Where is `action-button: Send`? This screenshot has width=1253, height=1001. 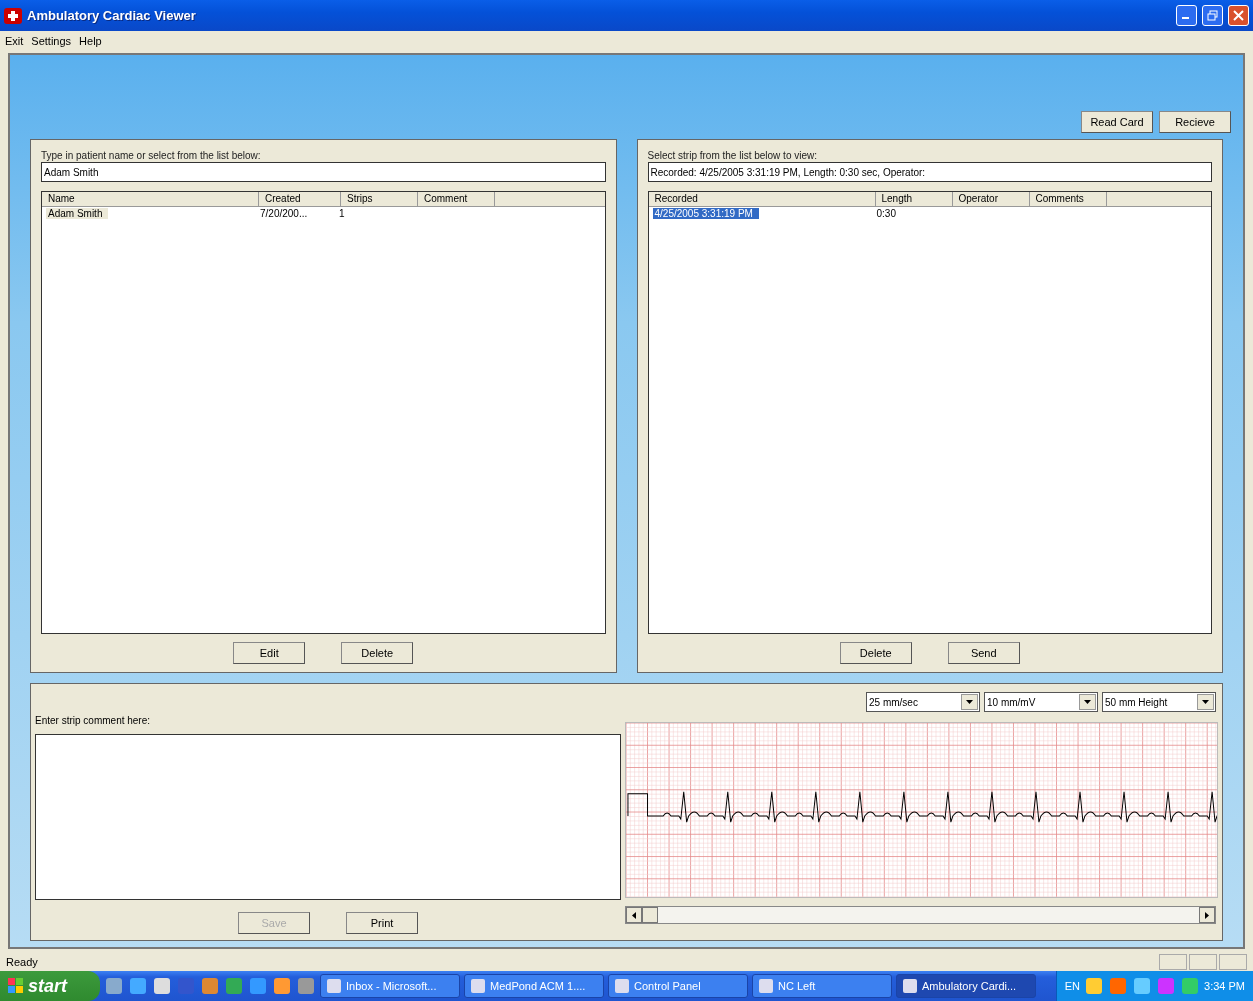
action-button: Send is located at coordinates (983, 653).